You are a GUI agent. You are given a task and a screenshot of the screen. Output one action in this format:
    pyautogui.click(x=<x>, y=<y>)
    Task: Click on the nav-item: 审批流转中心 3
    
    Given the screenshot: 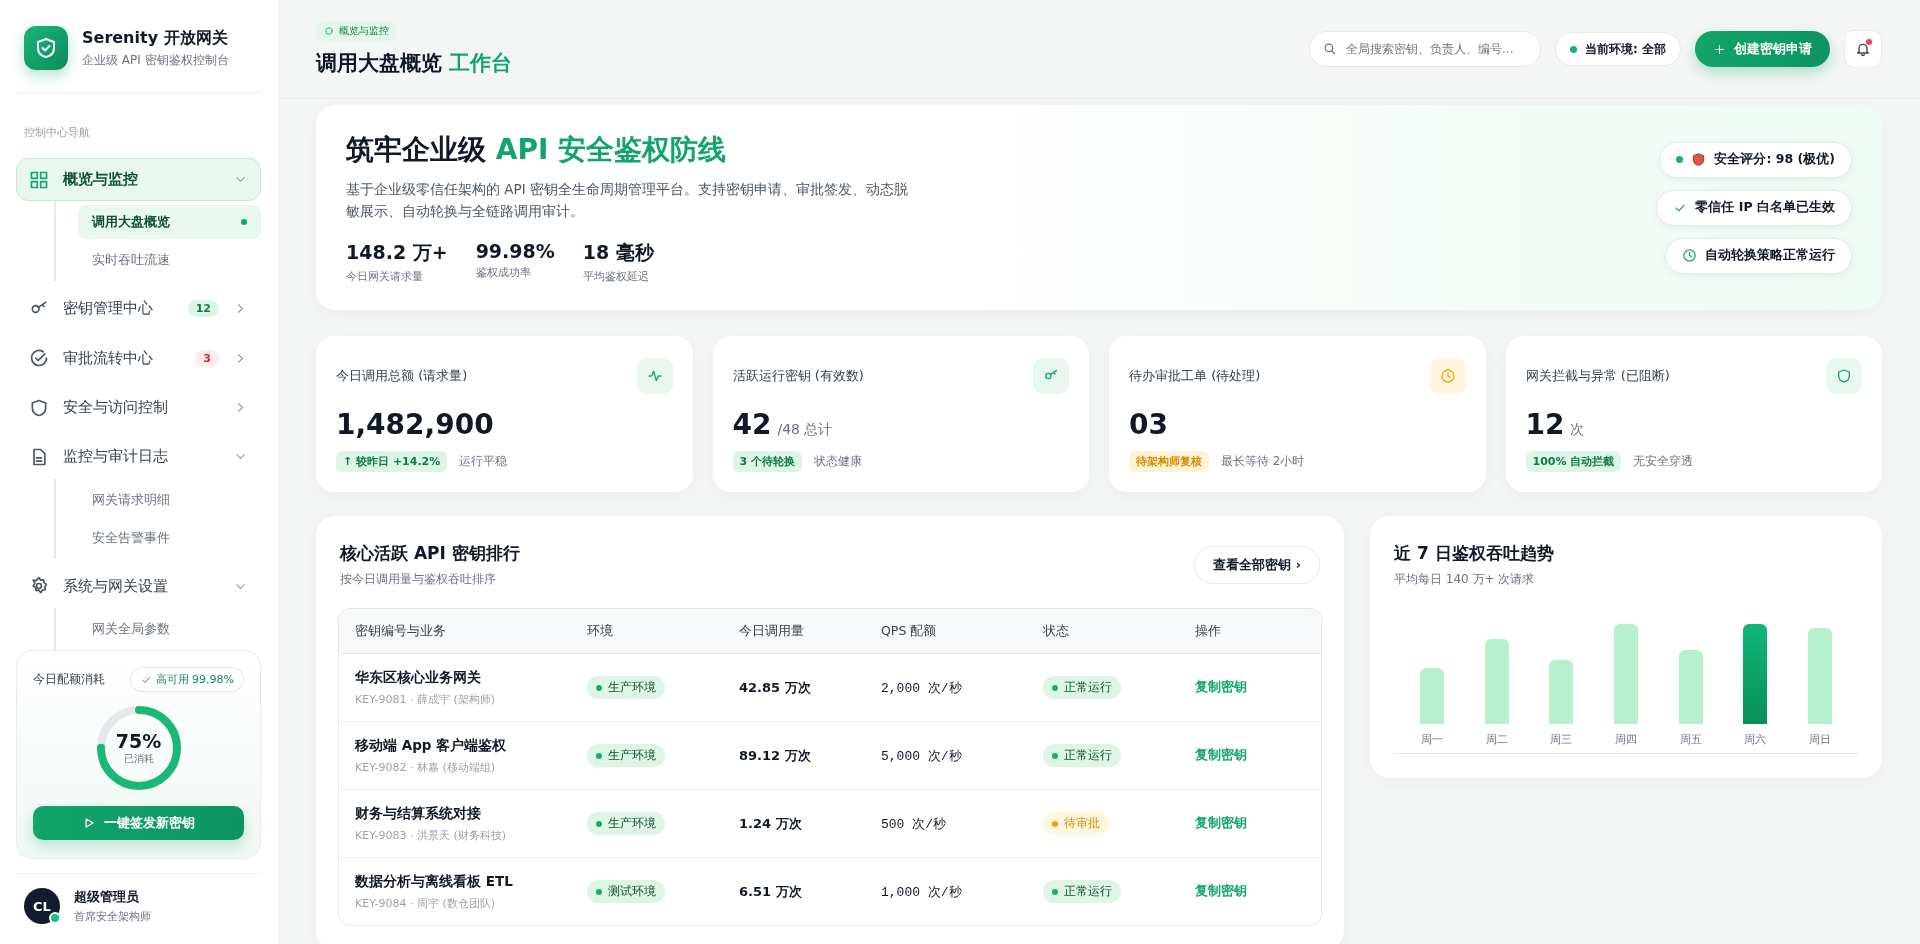 What is the action you would take?
    pyautogui.click(x=138, y=358)
    